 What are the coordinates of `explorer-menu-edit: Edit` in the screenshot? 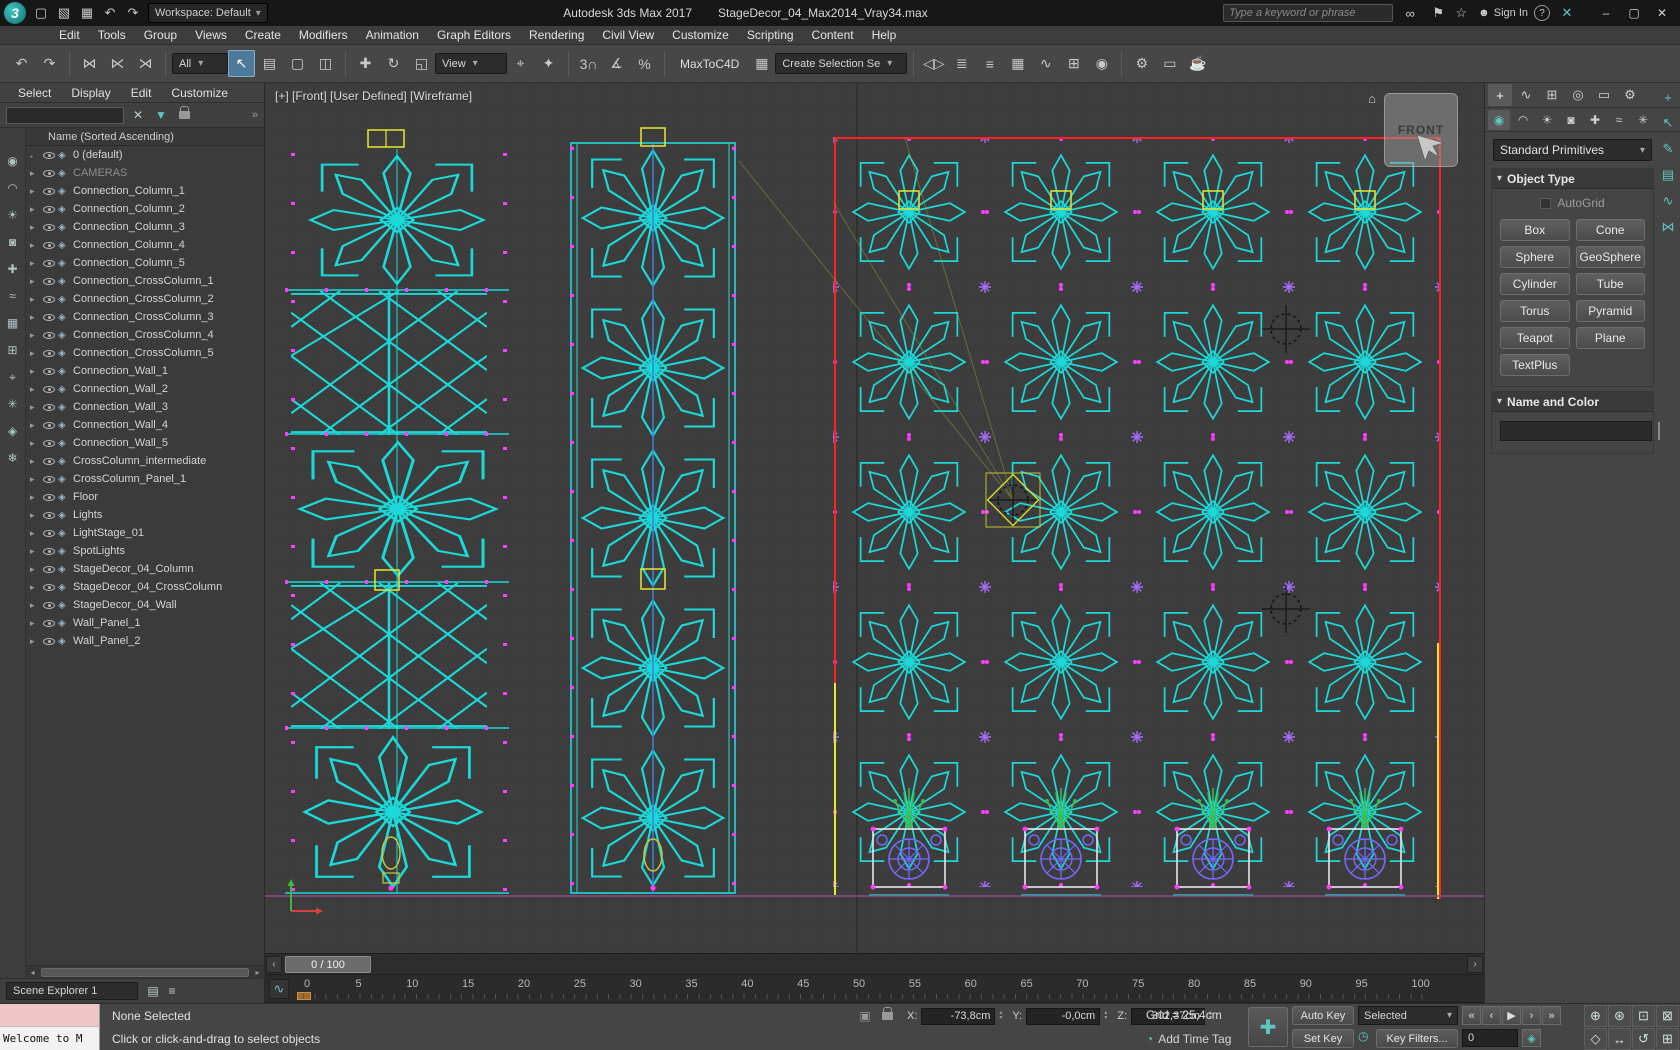 It's located at (141, 93).